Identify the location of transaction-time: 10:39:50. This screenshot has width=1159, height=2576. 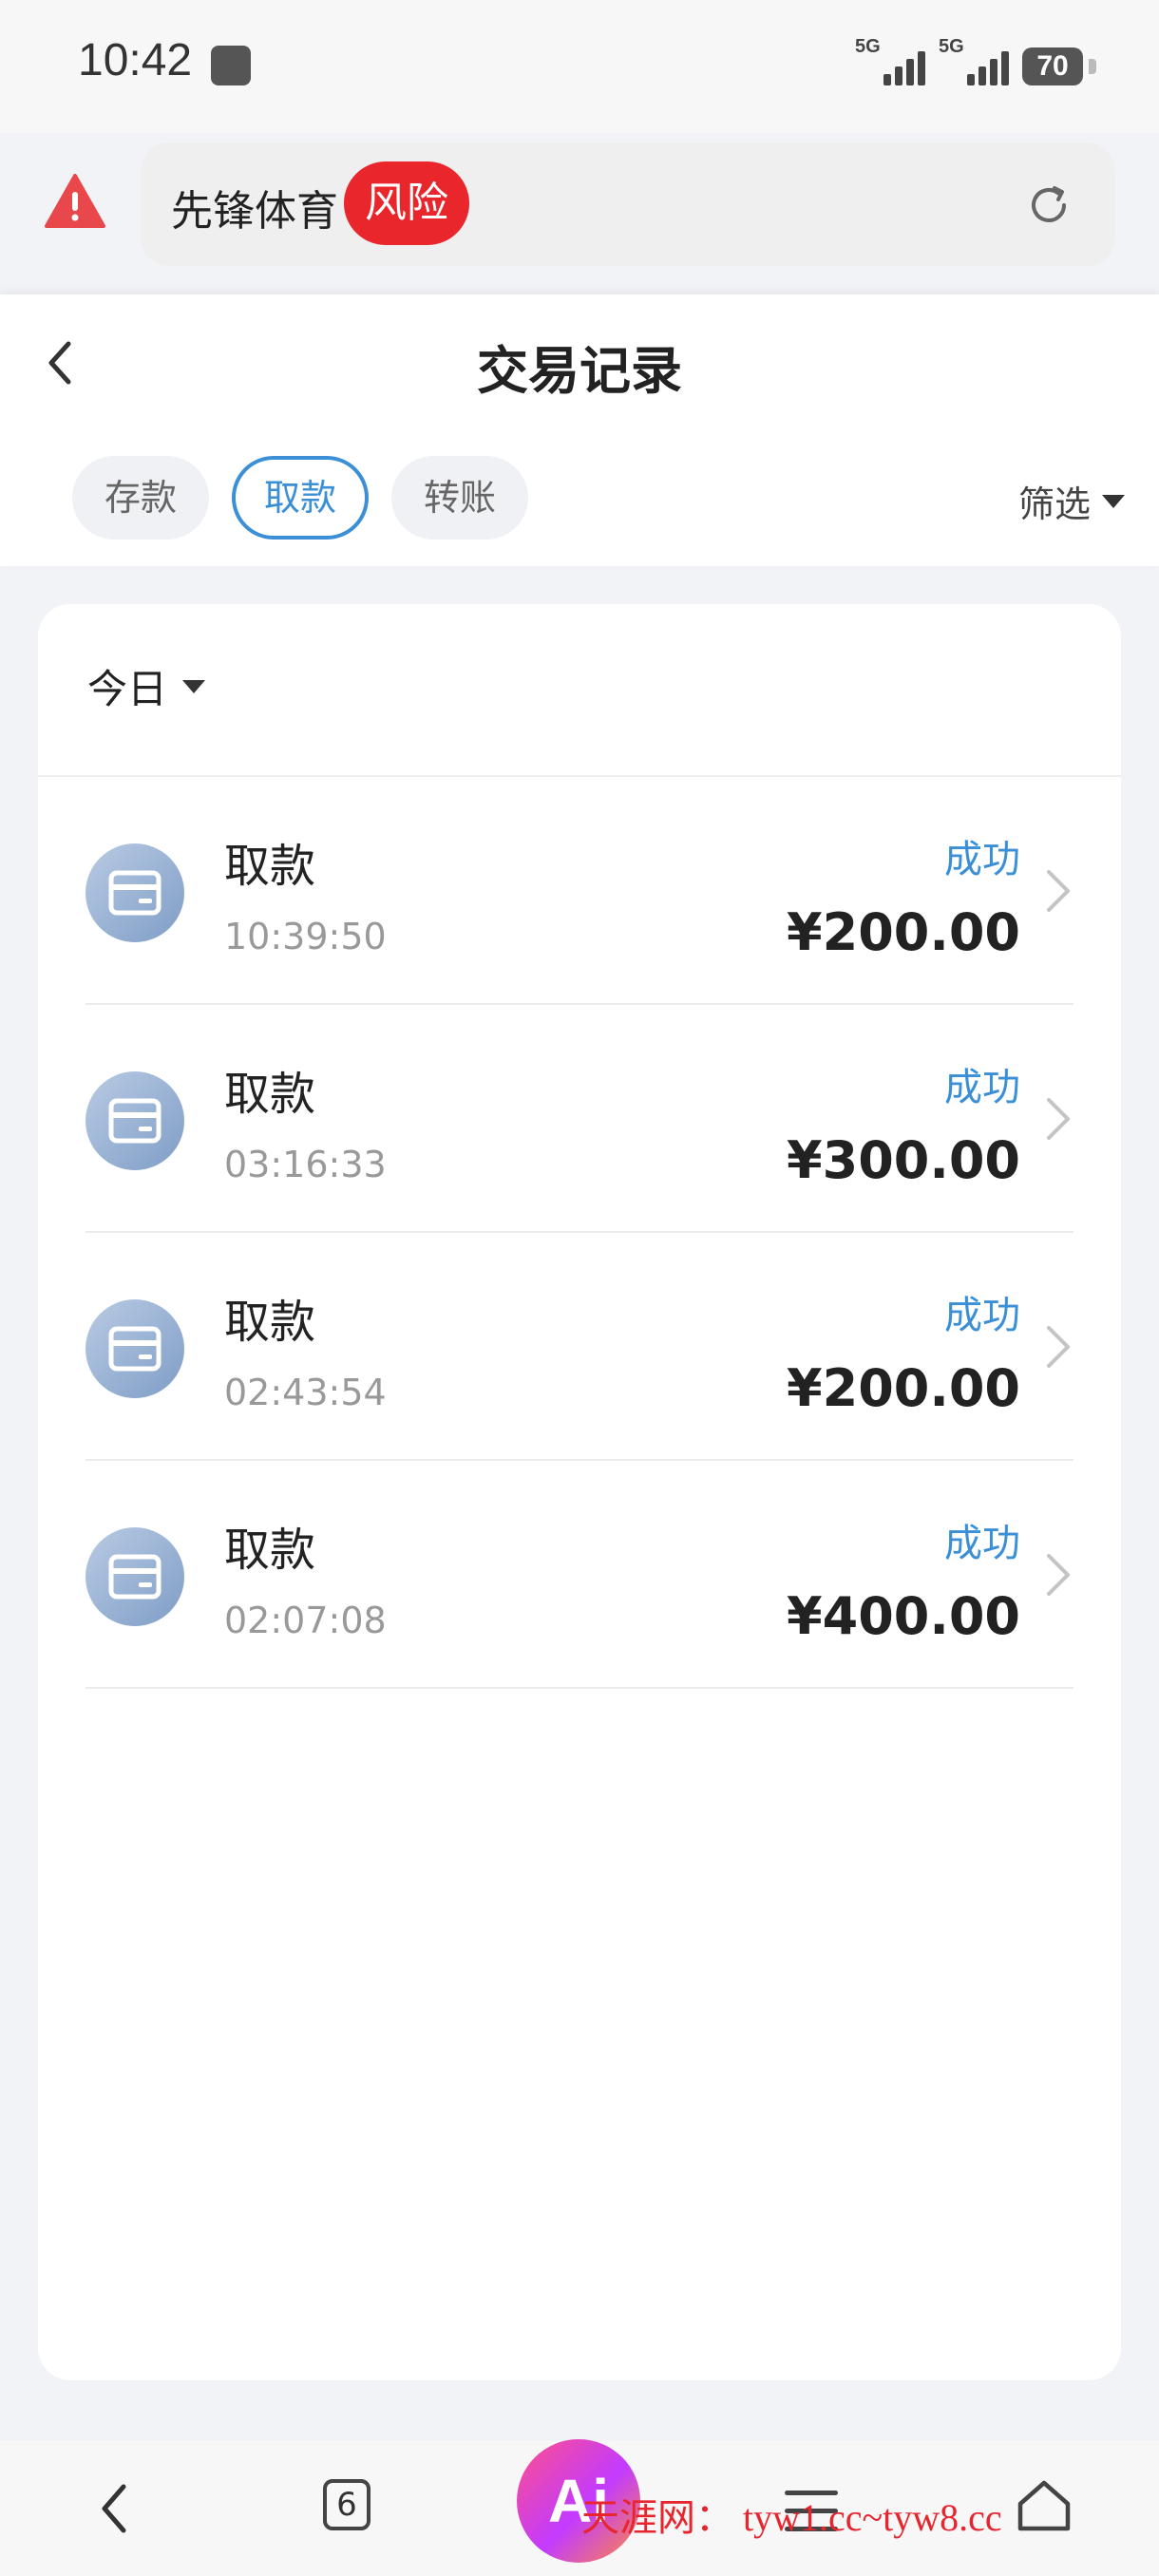
(305, 936).